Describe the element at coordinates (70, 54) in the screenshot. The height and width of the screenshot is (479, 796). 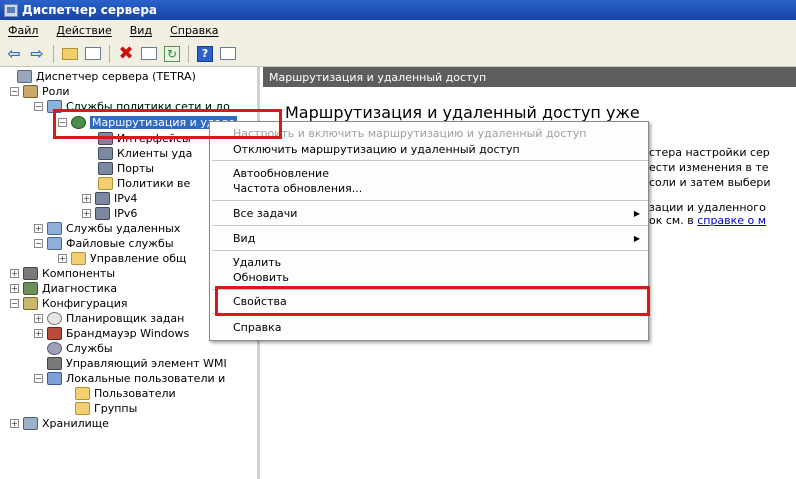
I see `folder-up-icon` at that location.